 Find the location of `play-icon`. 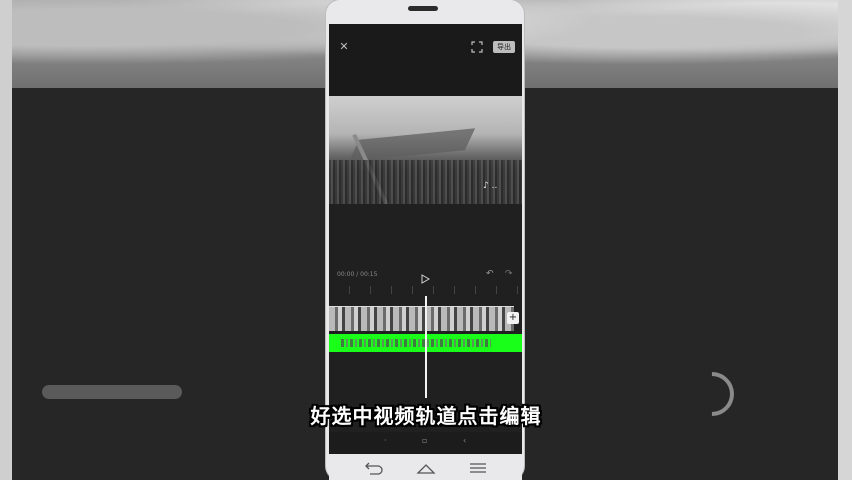

play-icon is located at coordinates (425, 276).